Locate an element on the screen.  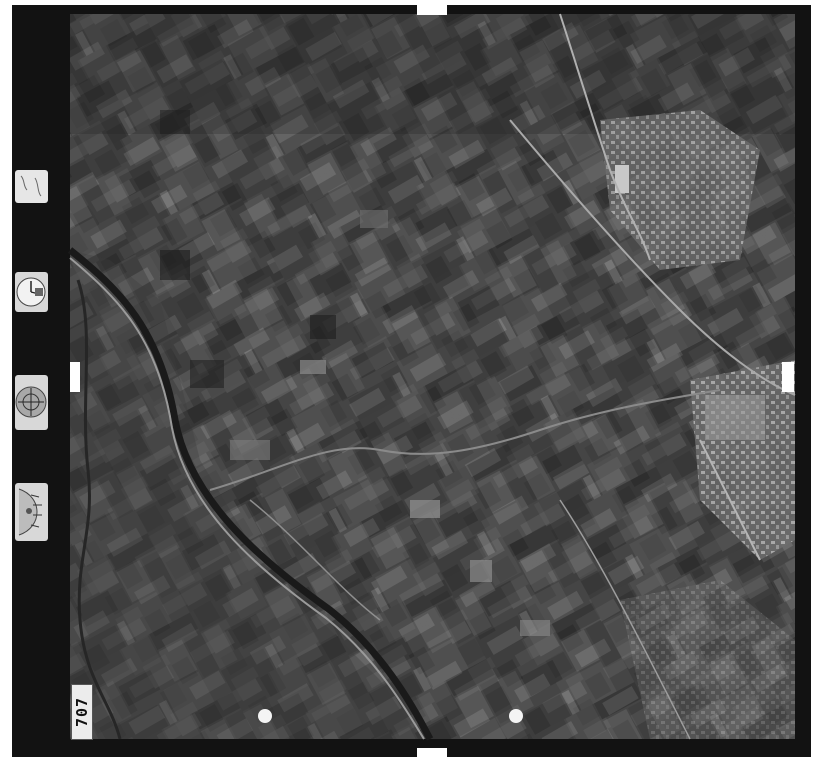
altimeter-crosshair-icon is located at coordinates (31, 402).